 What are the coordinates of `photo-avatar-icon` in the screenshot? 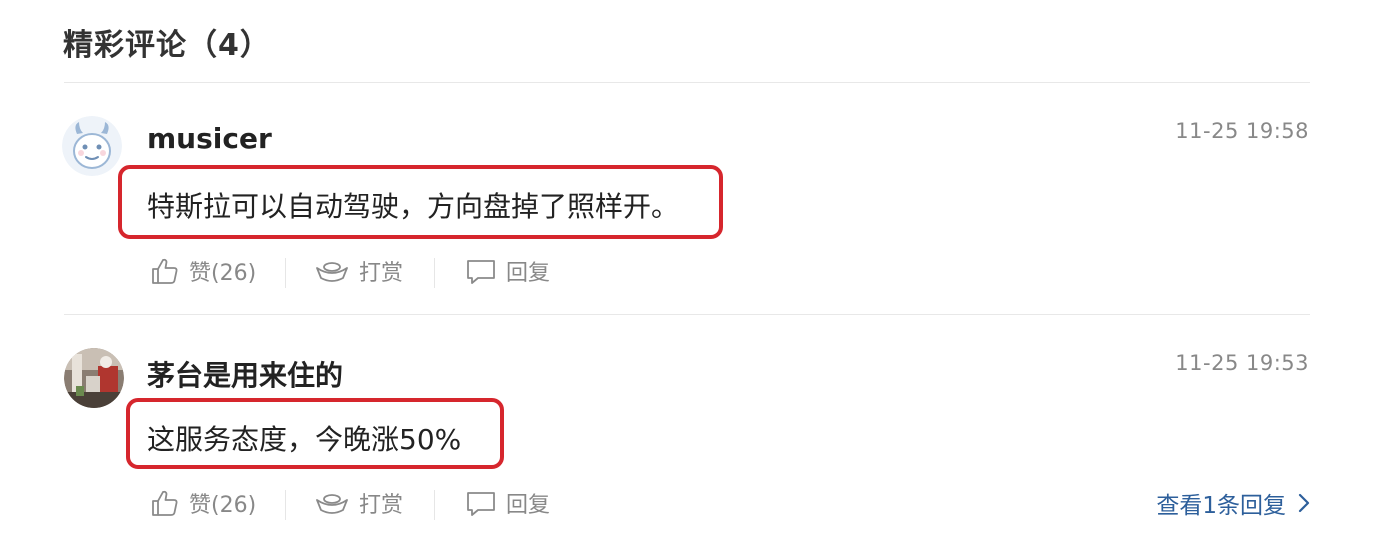 It's located at (94, 378).